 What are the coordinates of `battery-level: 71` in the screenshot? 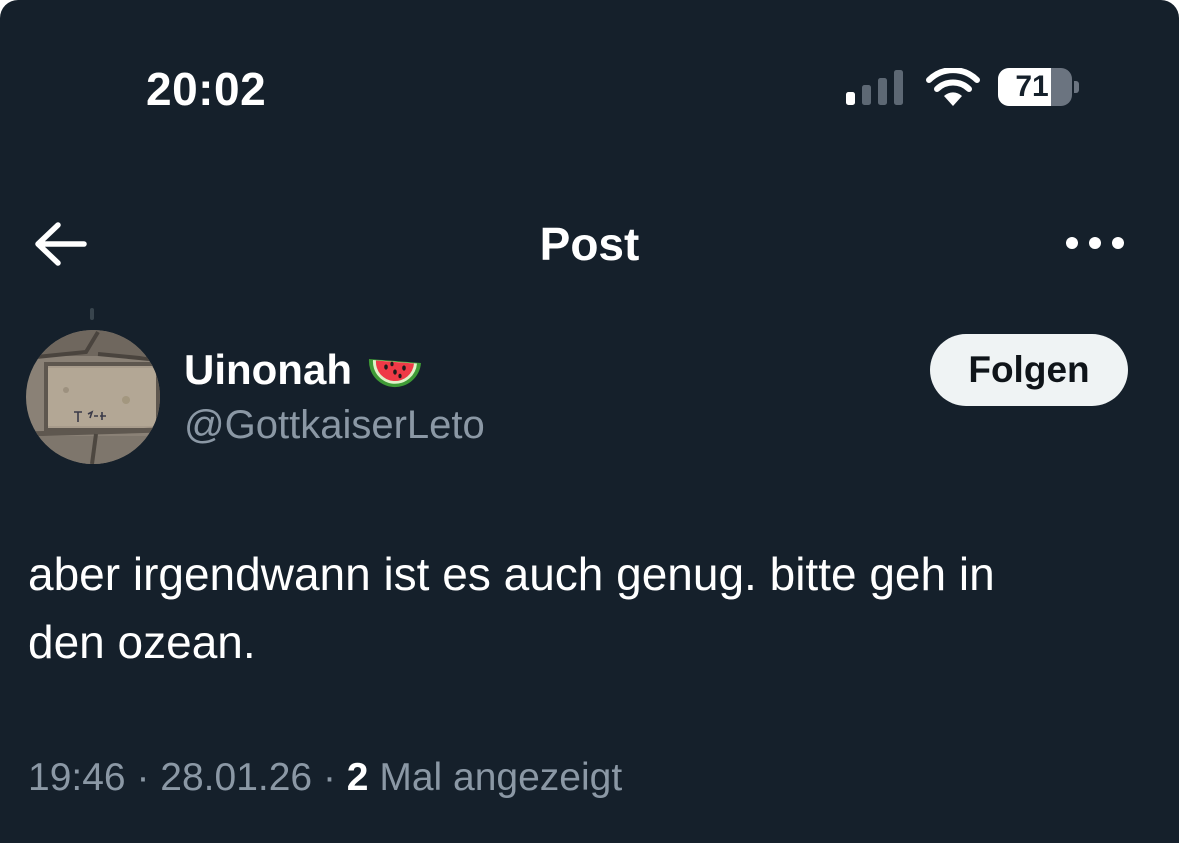 It's located at (1032, 86).